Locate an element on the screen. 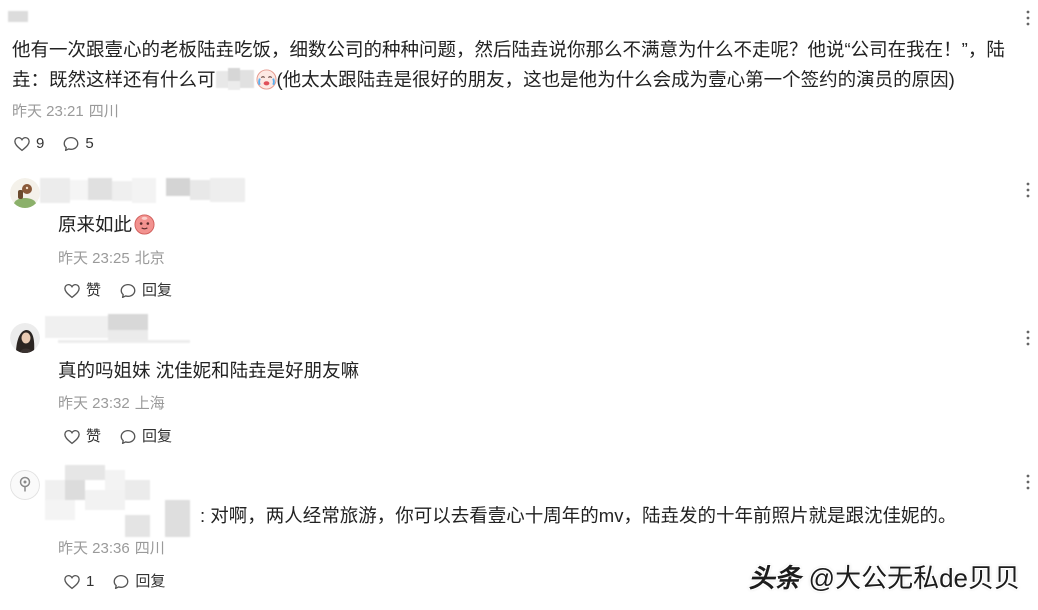 Image resolution: width=1038 pixels, height=610 pixels. comment-meta: 昨天 23:21 四川 is located at coordinates (65, 112).